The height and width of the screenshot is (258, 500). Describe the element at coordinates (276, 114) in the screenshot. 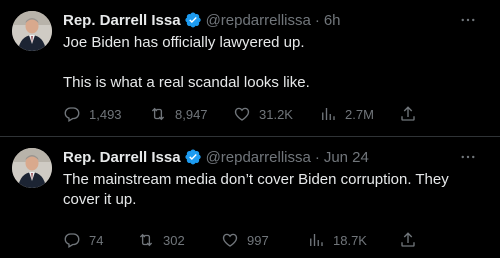

I see `like-count: 31.2K` at that location.